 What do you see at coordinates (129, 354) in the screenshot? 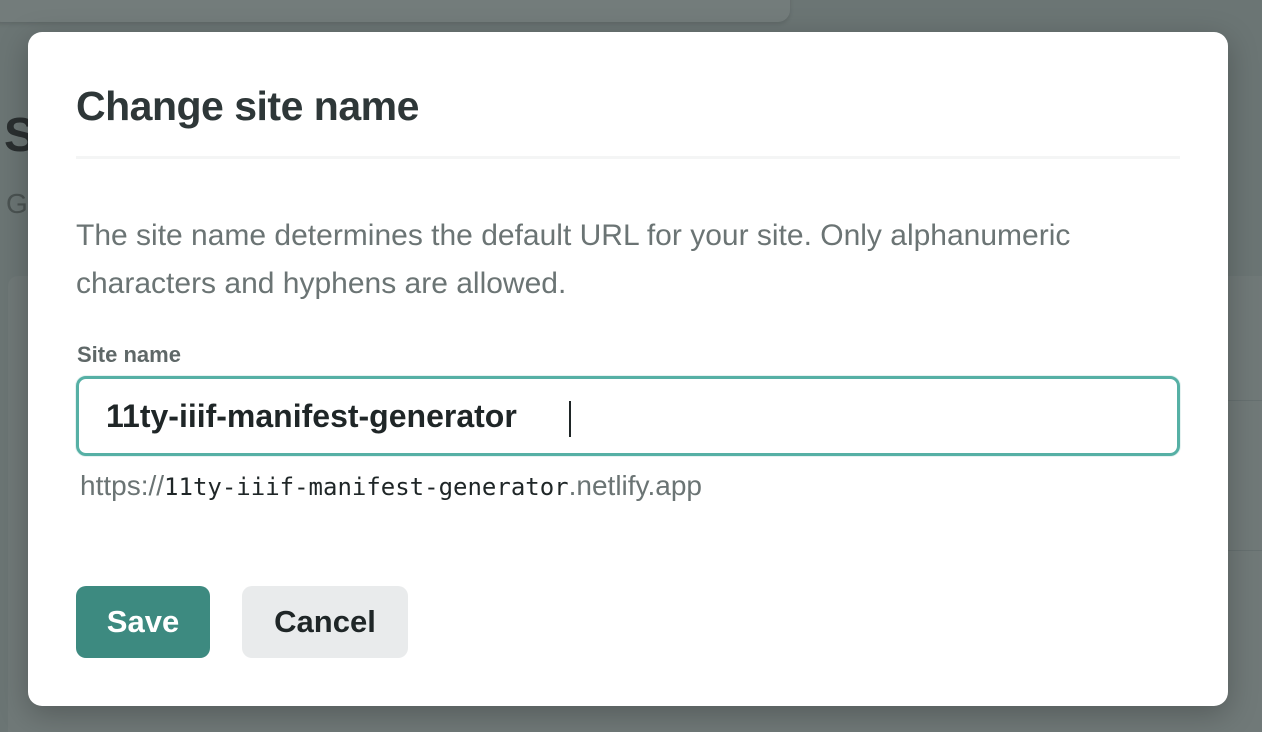
I see `site-name-label: Site name` at bounding box center [129, 354].